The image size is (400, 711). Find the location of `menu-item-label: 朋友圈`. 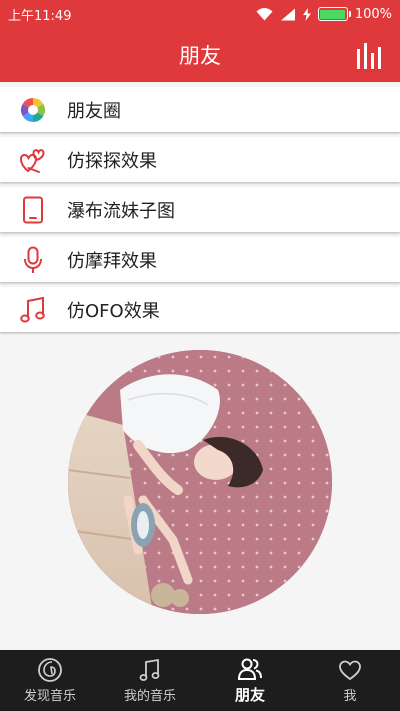

menu-item-label: 朋友圈 is located at coordinates (94, 111).